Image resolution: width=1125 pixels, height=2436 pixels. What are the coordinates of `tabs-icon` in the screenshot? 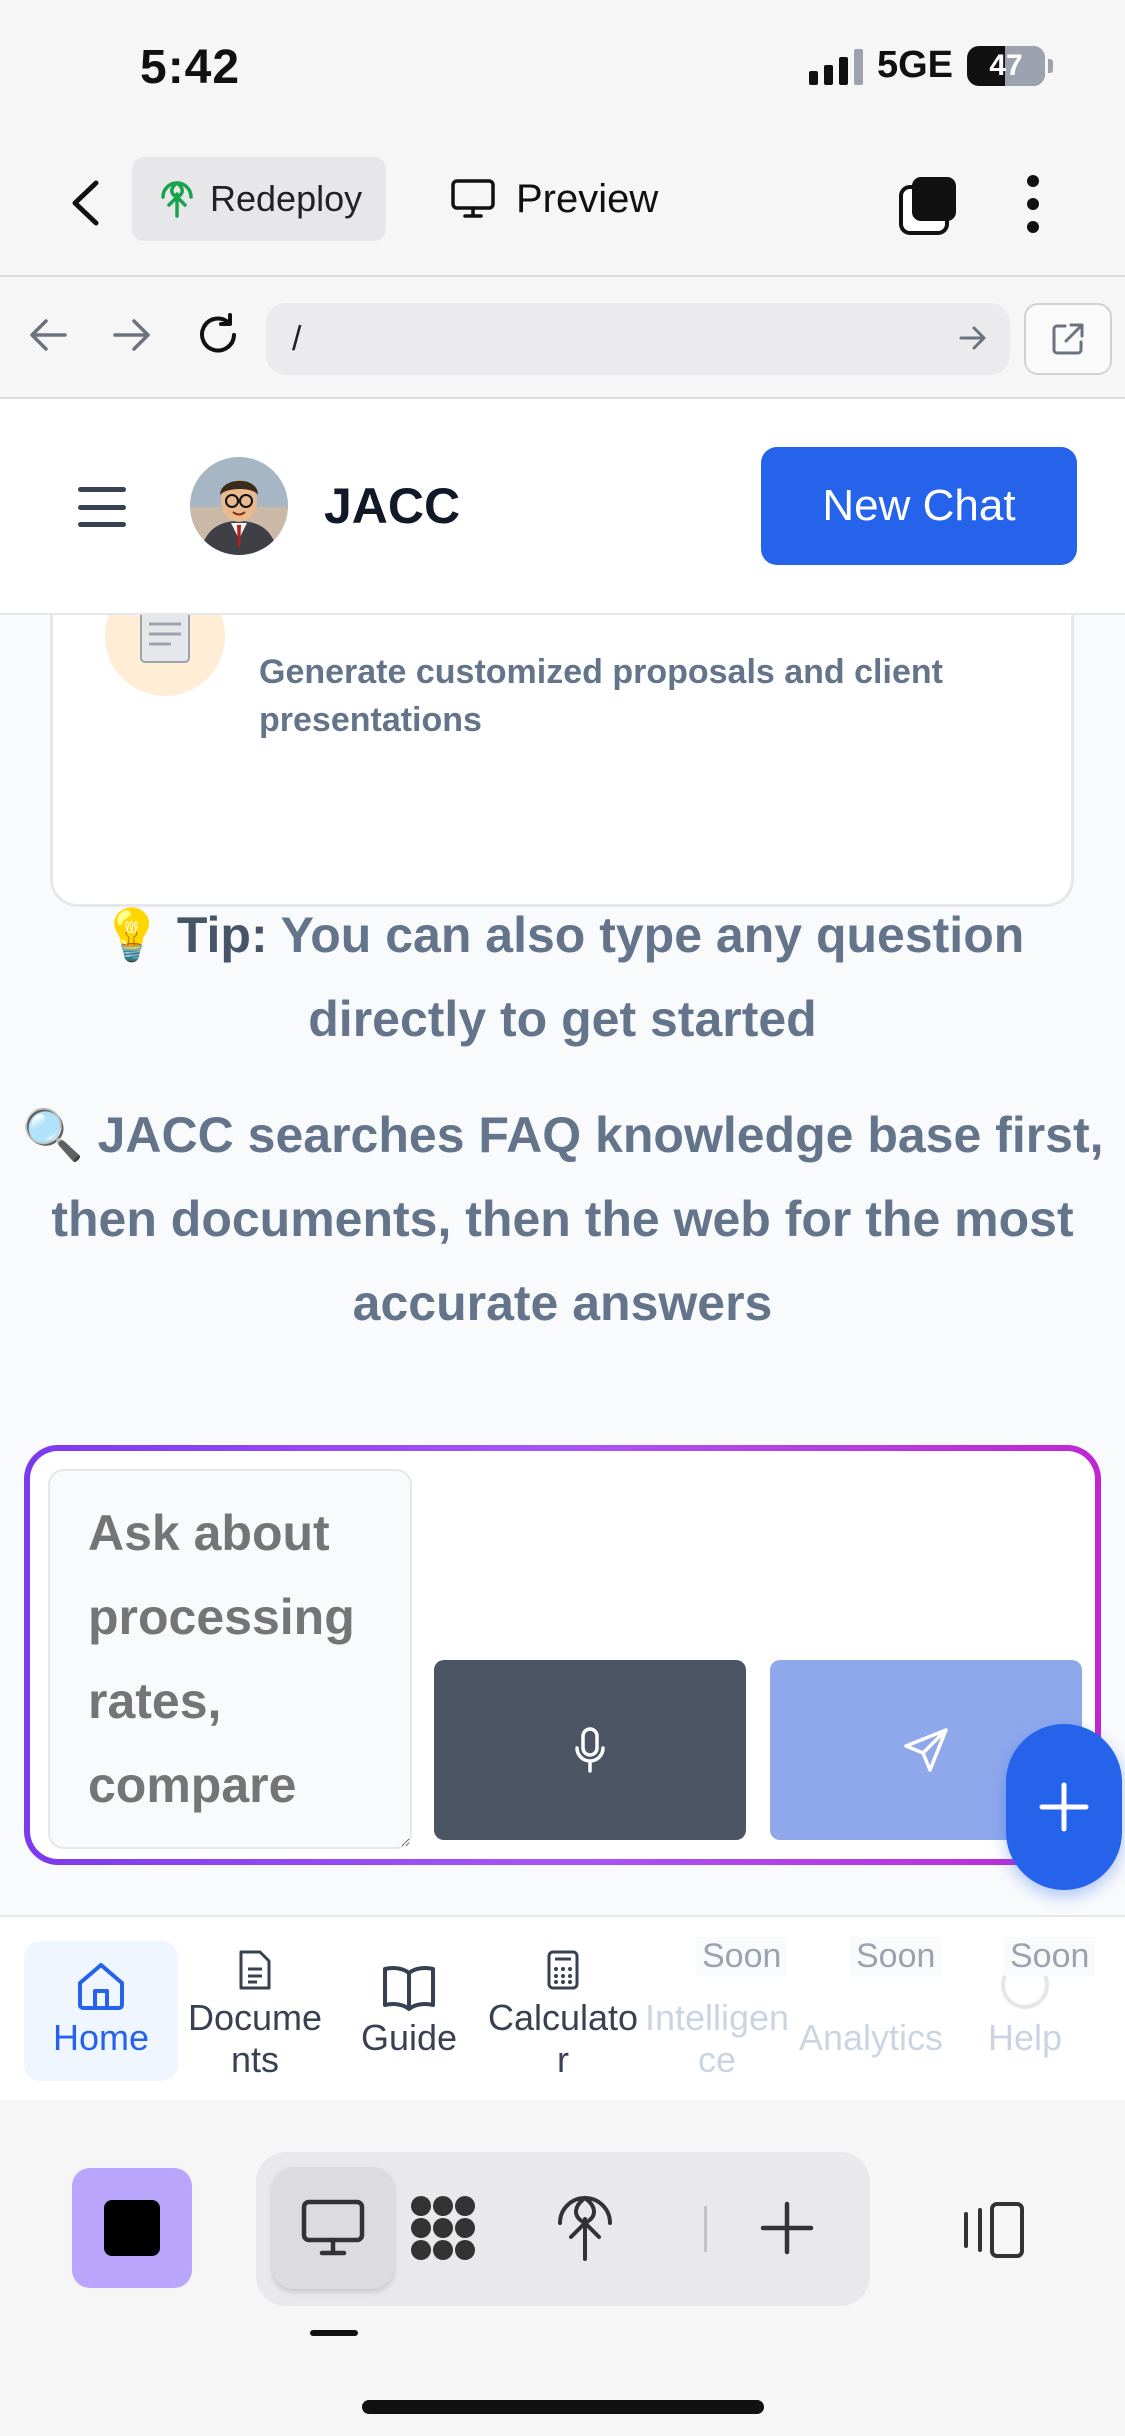 It's located at (928, 205).